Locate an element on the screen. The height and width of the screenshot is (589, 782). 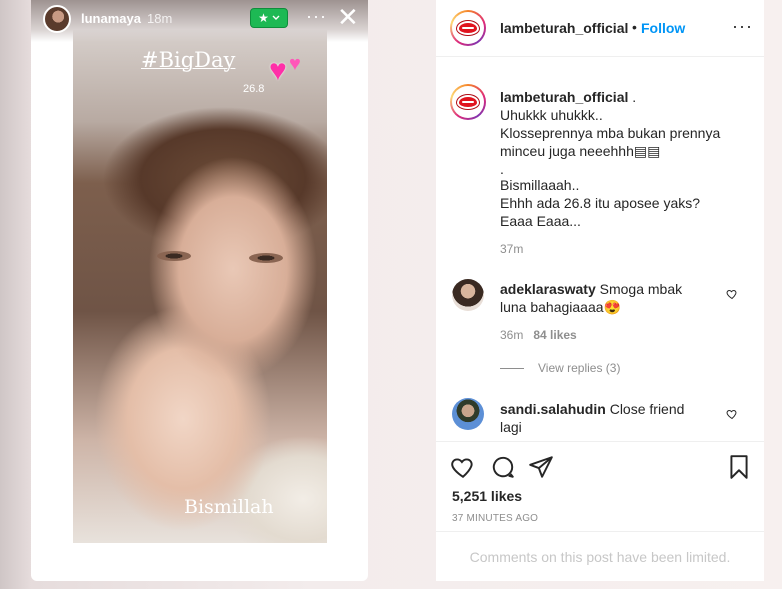
caption-line: Bismillaaah.. is located at coordinates (540, 185).